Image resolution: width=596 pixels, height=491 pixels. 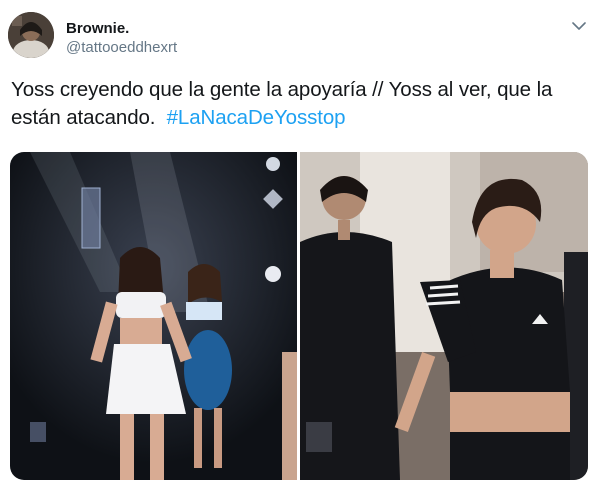 I want to click on author-handle: @tattooeddhexrt, so click(x=121, y=47).